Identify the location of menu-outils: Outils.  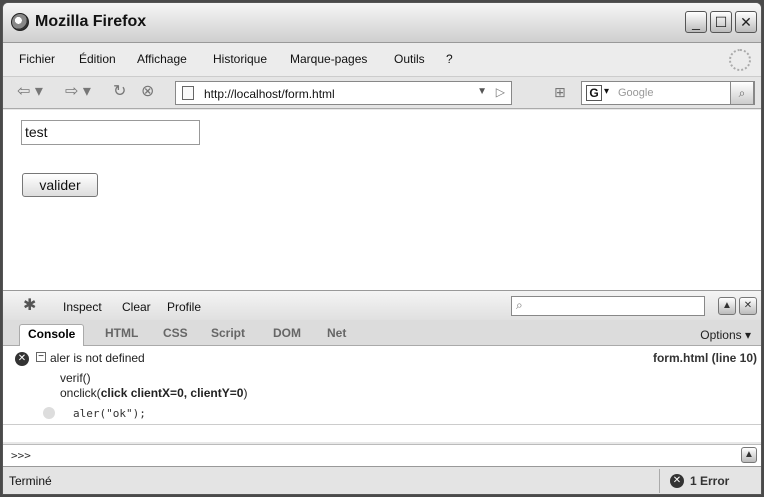
(409, 59).